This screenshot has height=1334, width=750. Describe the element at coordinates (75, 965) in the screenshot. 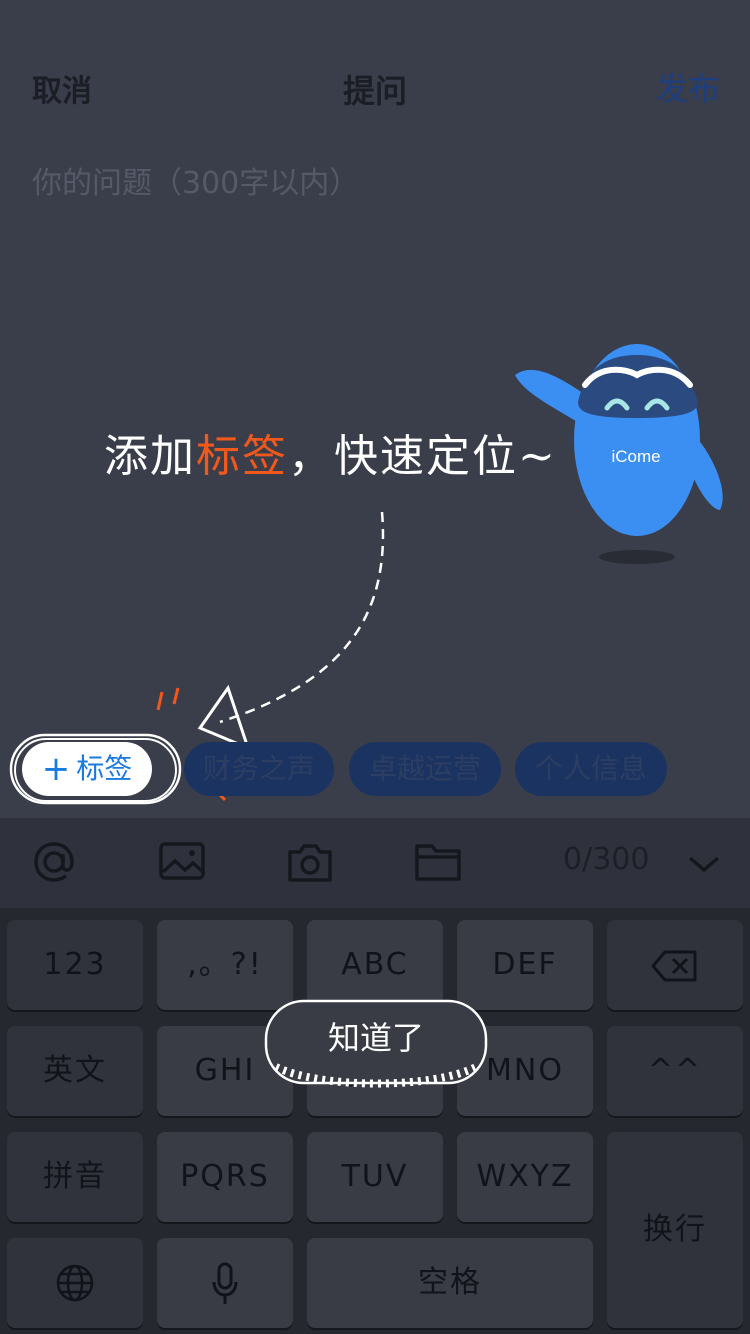

I see `key-123: 123` at that location.